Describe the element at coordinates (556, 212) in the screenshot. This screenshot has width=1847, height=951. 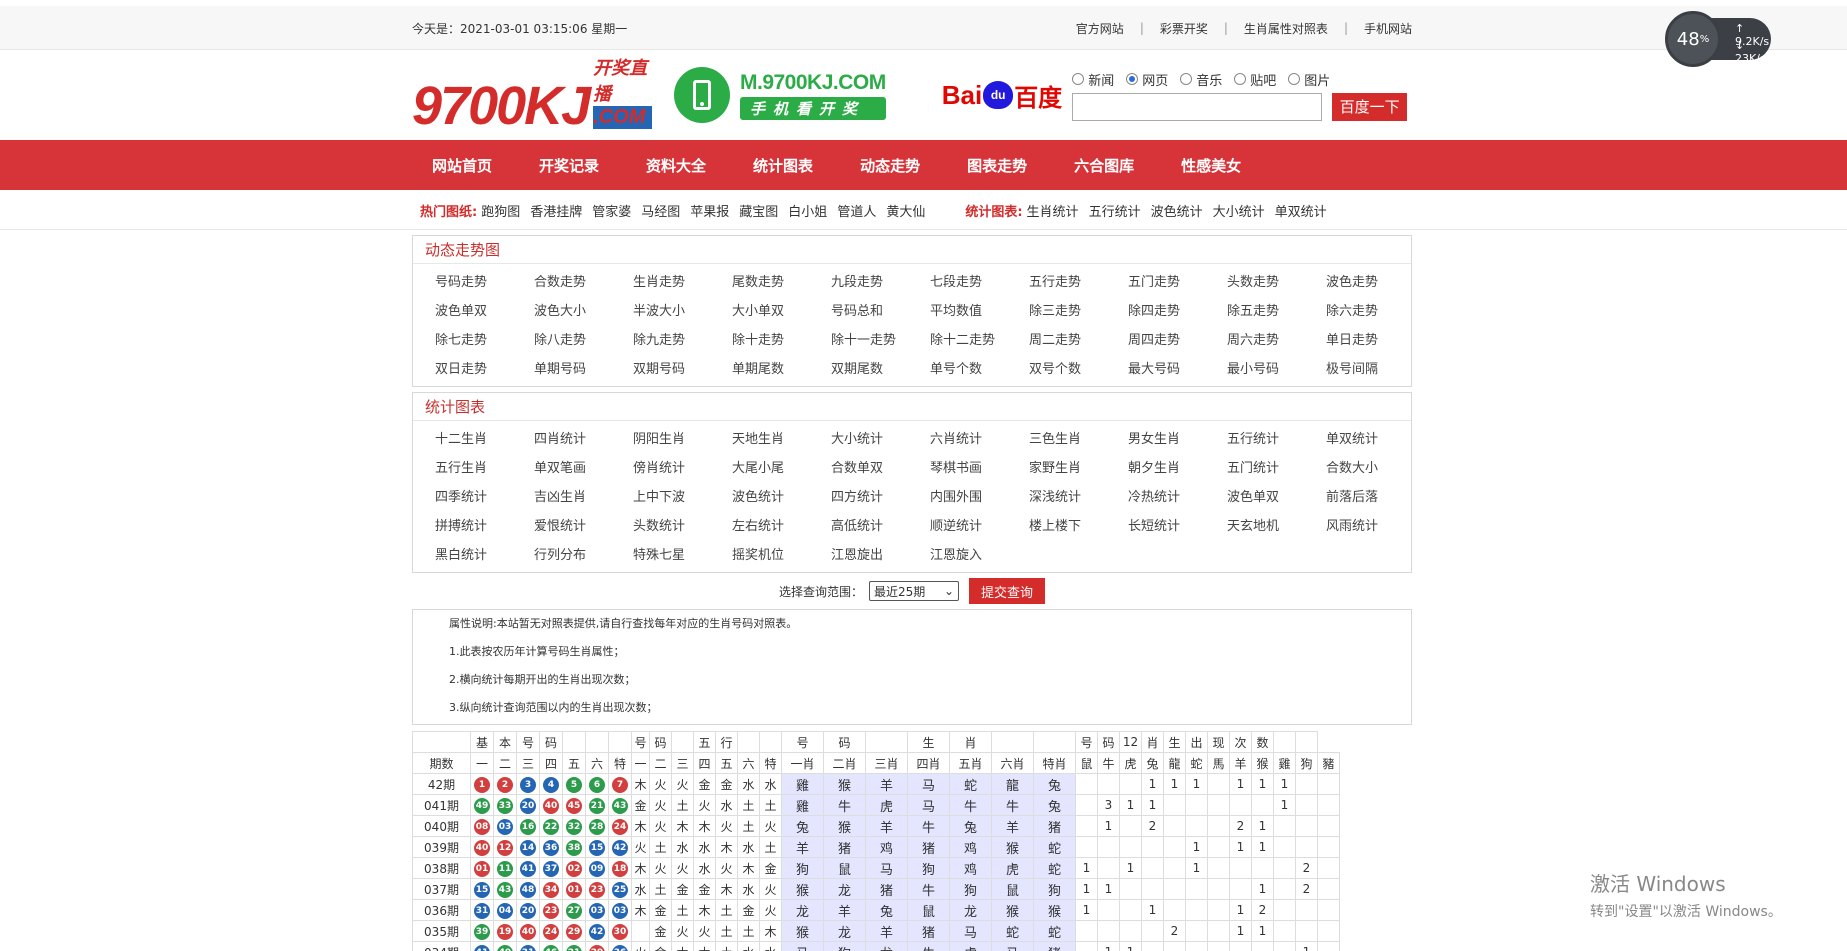
I see `hot-link-drawing: 香港挂牌` at that location.